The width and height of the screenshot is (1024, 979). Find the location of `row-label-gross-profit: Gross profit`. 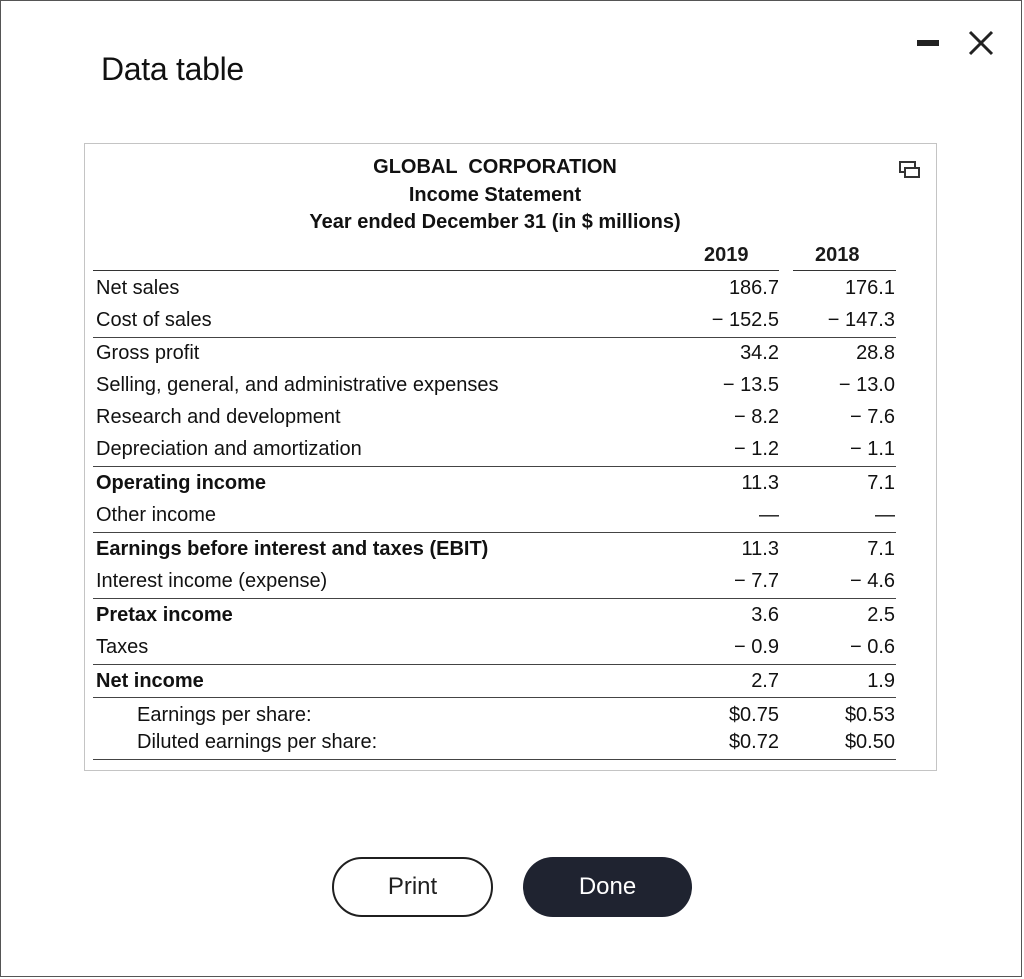

row-label-gross-profit: Gross profit is located at coordinates (148, 353).